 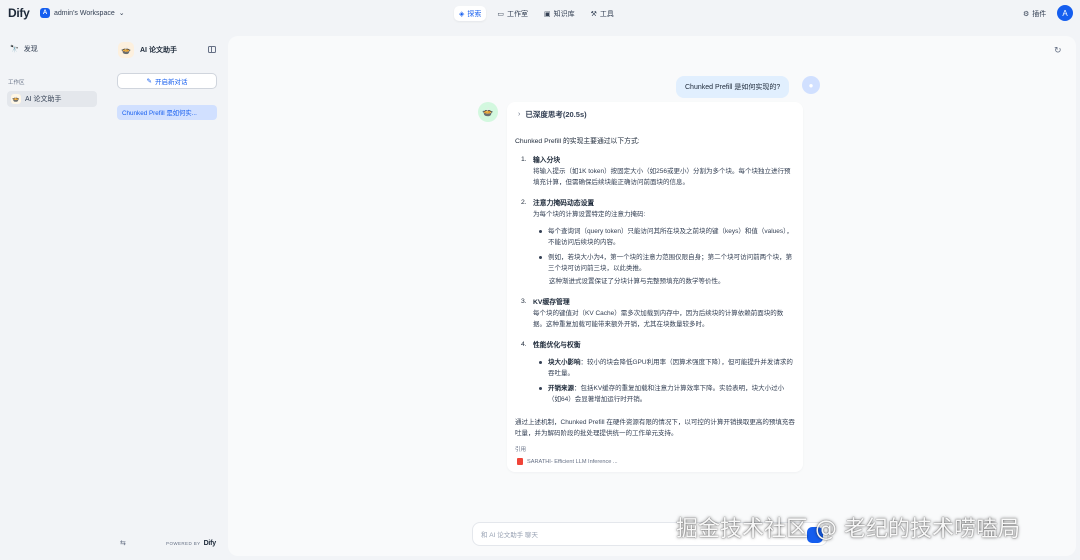 I want to click on workspace-name: admin's Workspace, so click(x=84, y=13).